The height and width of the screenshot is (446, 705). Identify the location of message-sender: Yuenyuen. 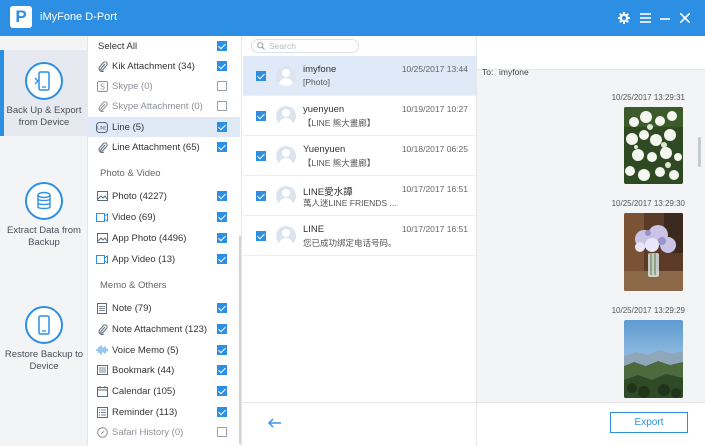
(324, 149).